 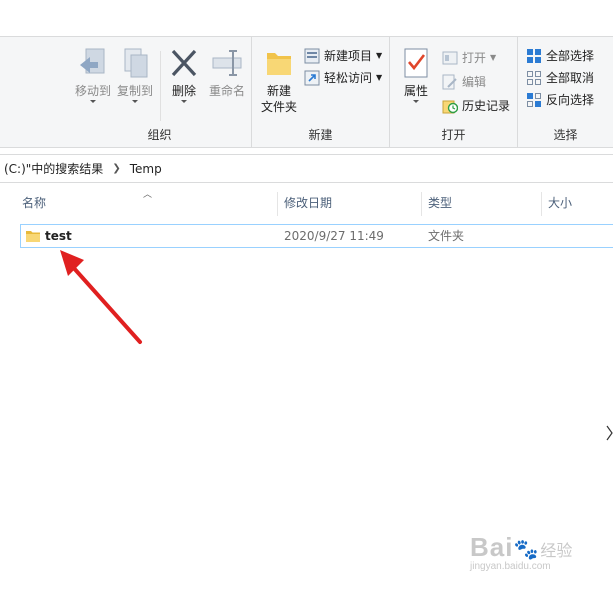 I want to click on edit-button: 编辑, so click(x=464, y=81).